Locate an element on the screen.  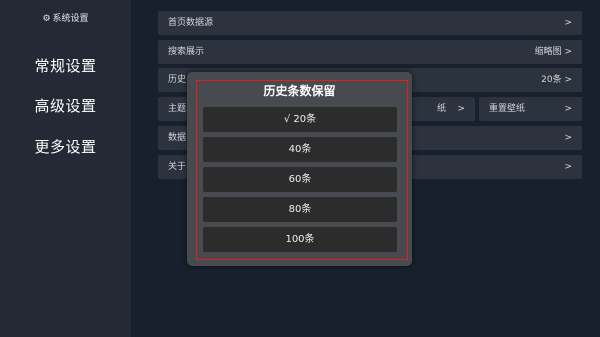
setting-label: 历史 is located at coordinates (177, 80).